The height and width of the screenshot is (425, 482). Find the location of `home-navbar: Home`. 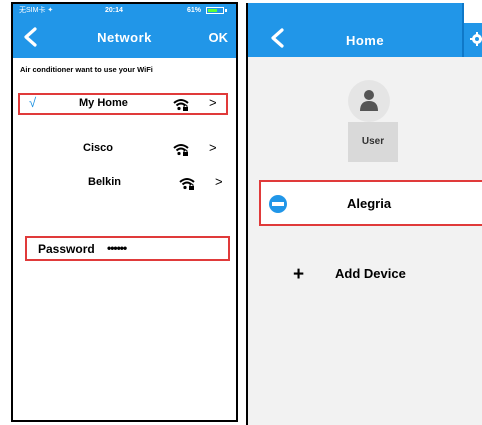

home-navbar: Home is located at coordinates (365, 30).